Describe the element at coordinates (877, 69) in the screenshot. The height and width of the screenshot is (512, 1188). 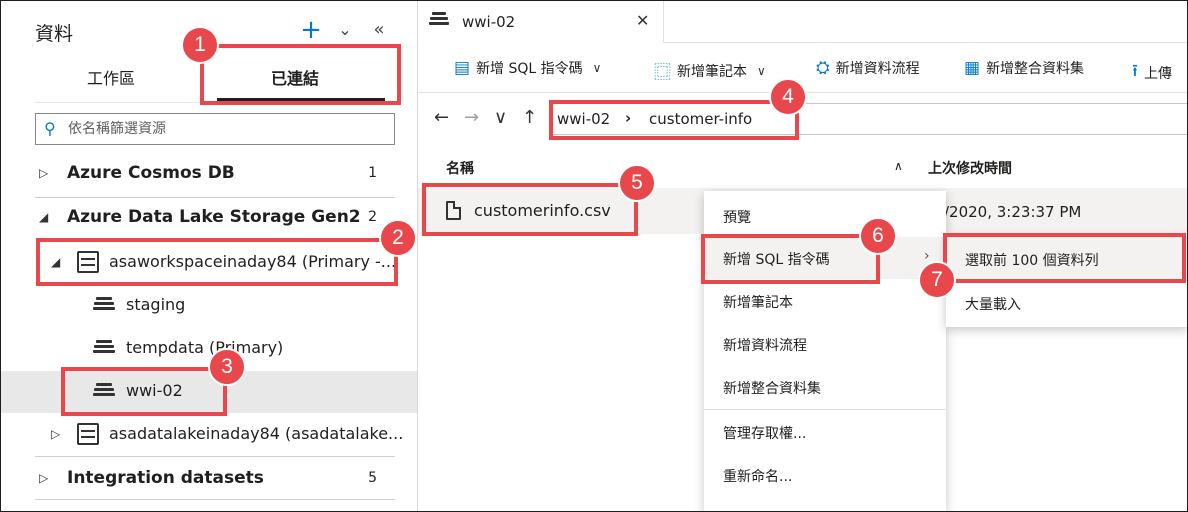
I see `toolbar-label: 新增資料流程` at that location.